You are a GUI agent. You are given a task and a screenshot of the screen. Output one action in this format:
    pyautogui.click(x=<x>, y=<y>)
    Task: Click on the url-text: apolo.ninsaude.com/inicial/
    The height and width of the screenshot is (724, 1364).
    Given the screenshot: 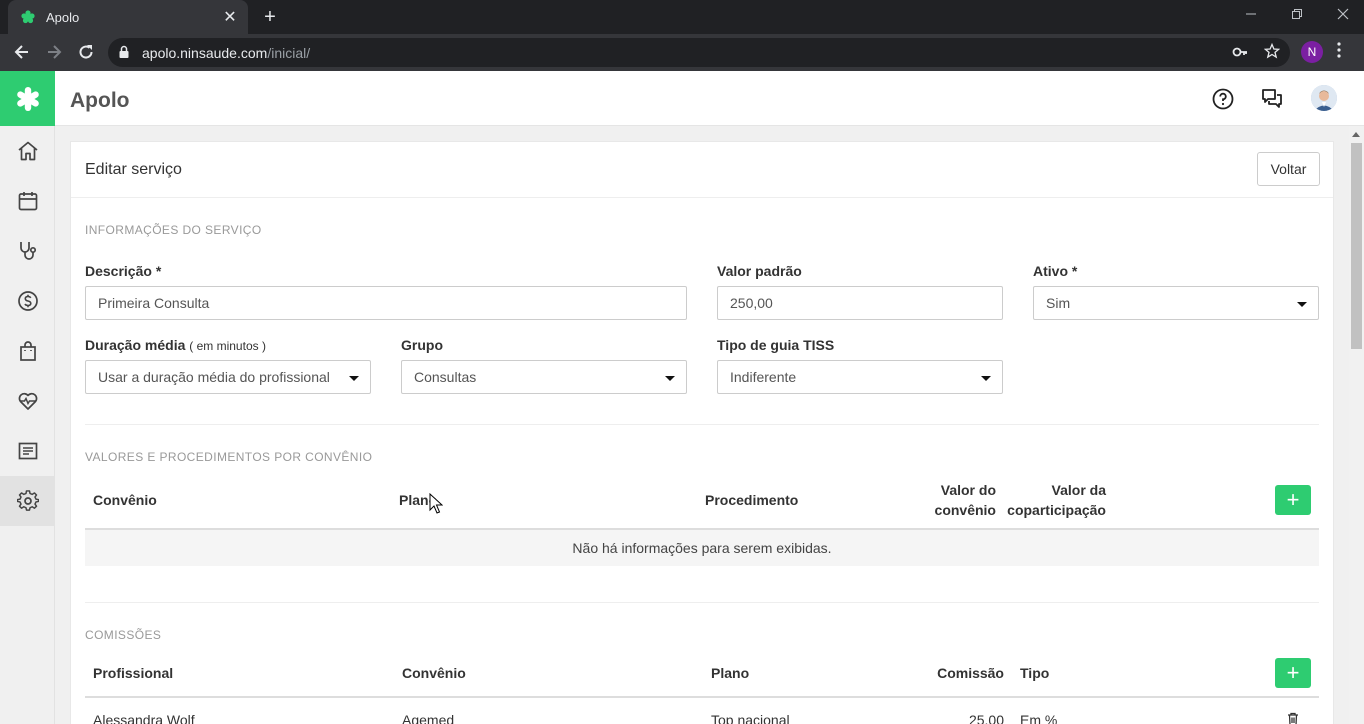 What is the action you would take?
    pyautogui.click(x=226, y=53)
    